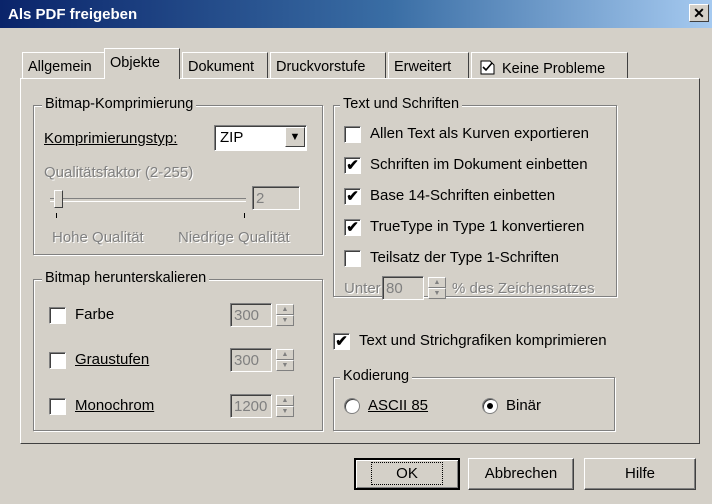  I want to click on window-title: Als PDF freigeben, so click(73, 14).